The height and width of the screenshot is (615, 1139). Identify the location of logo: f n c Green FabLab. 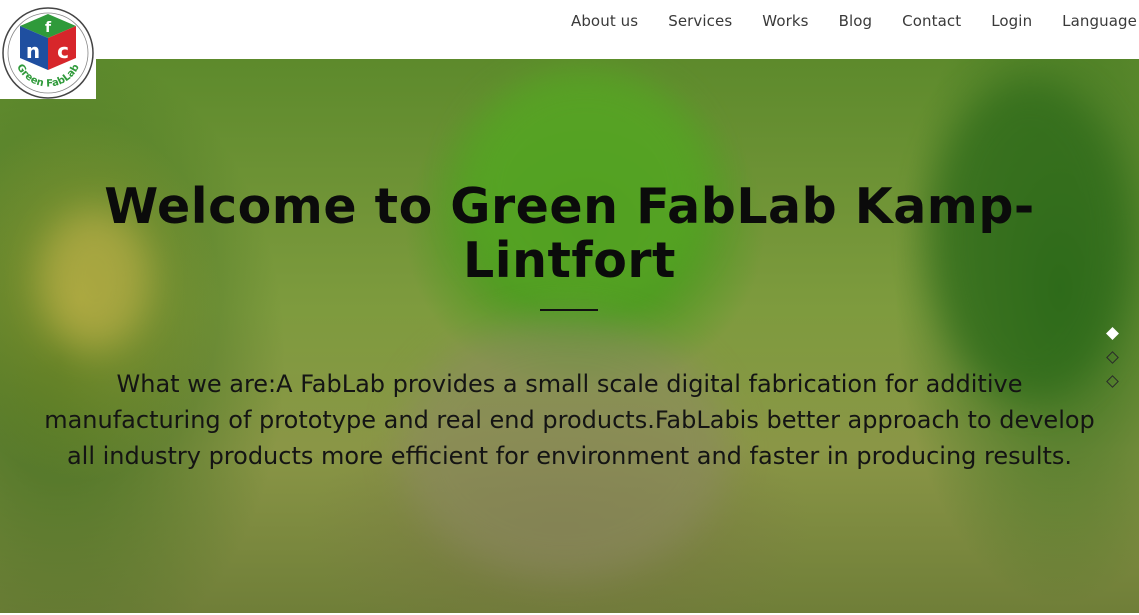
(48, 49).